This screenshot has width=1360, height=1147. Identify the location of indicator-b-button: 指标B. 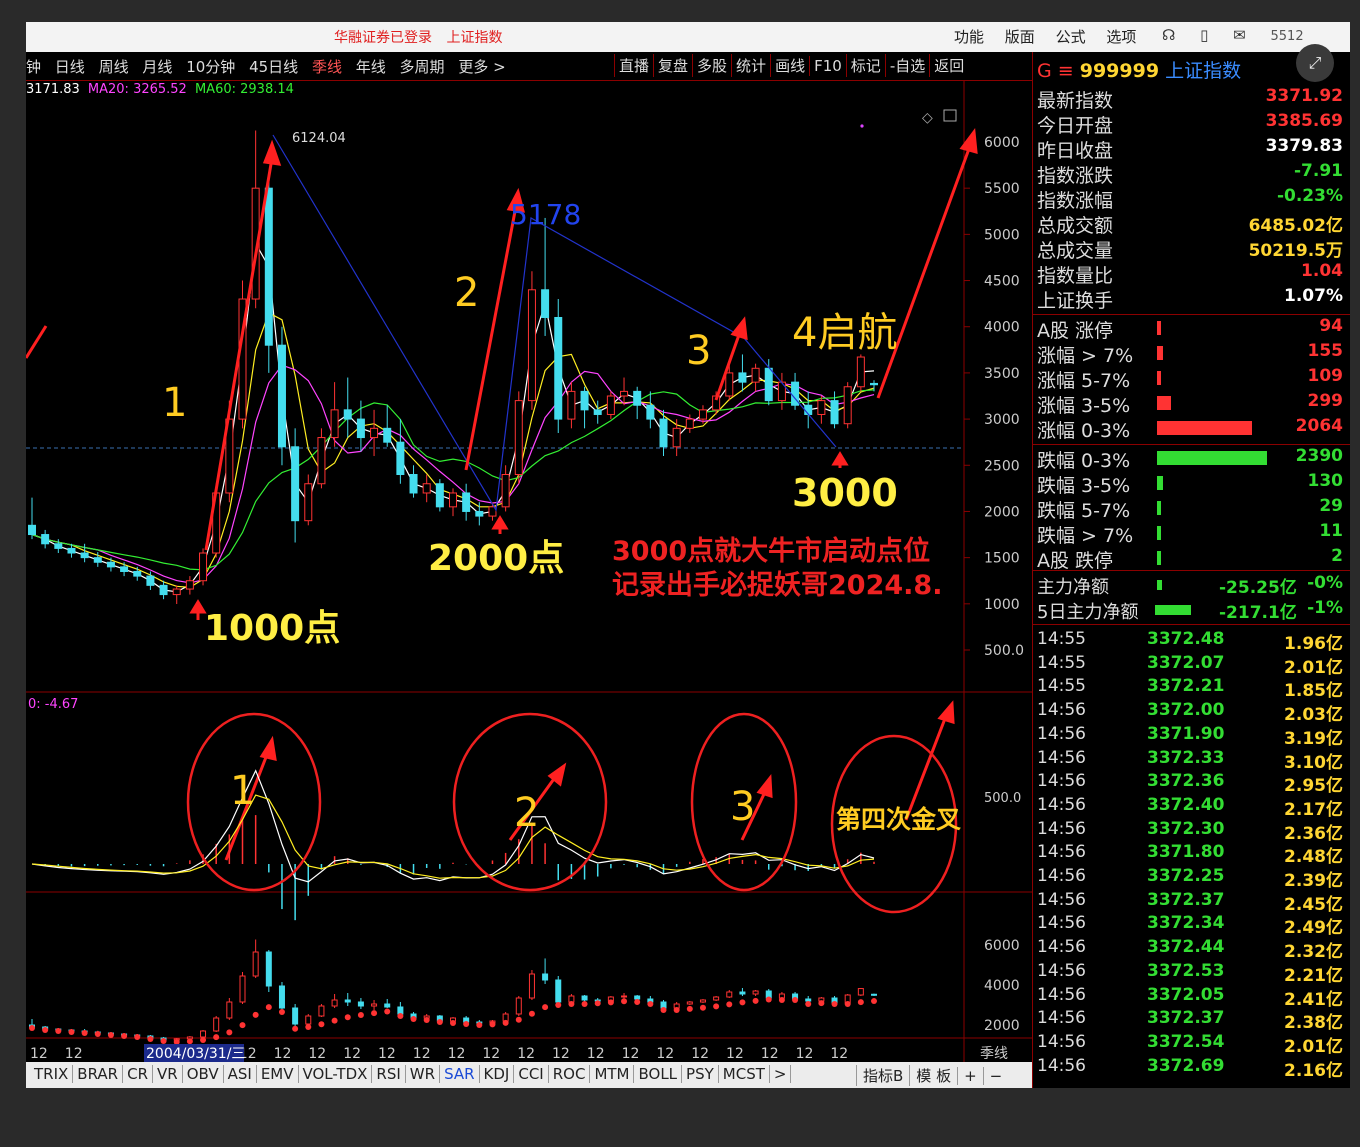
(882, 1075).